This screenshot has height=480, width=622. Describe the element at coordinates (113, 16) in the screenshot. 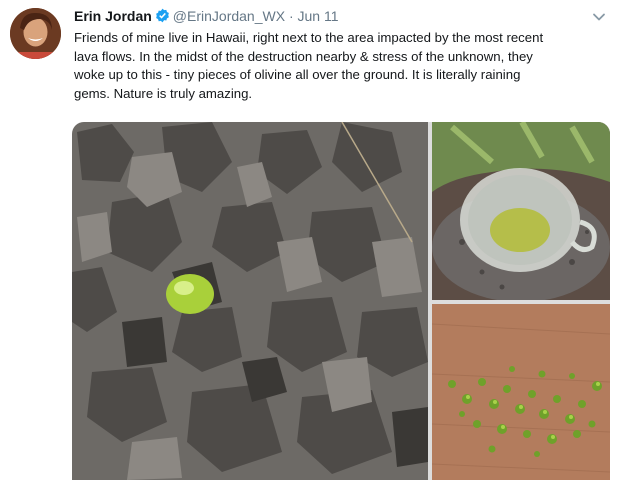

I see `author-name: Erin Jordan` at that location.